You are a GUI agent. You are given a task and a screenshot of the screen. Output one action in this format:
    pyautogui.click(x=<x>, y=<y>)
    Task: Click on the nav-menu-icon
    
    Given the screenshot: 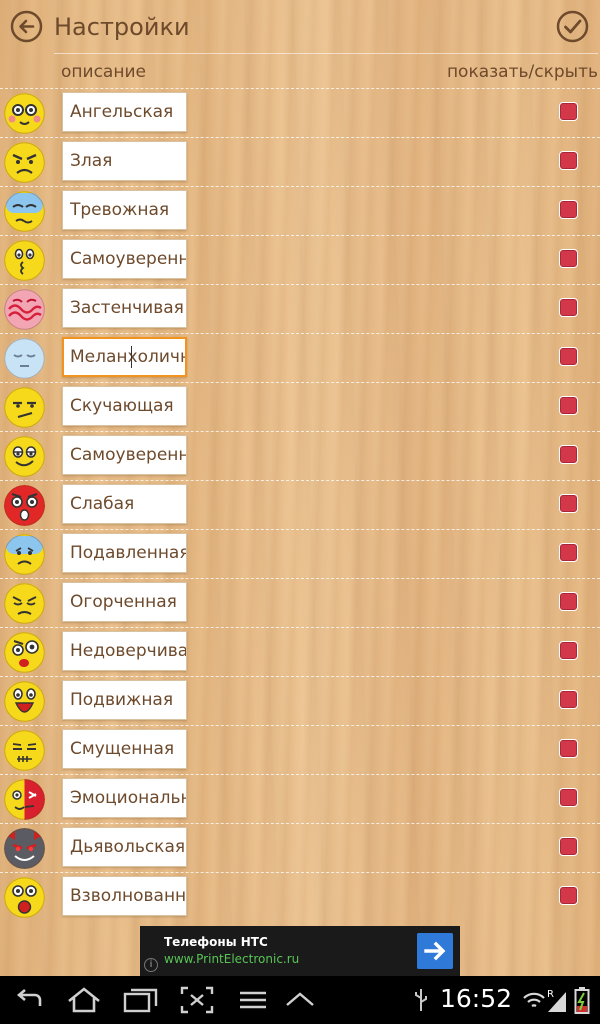 What is the action you would take?
    pyautogui.click(x=253, y=1000)
    